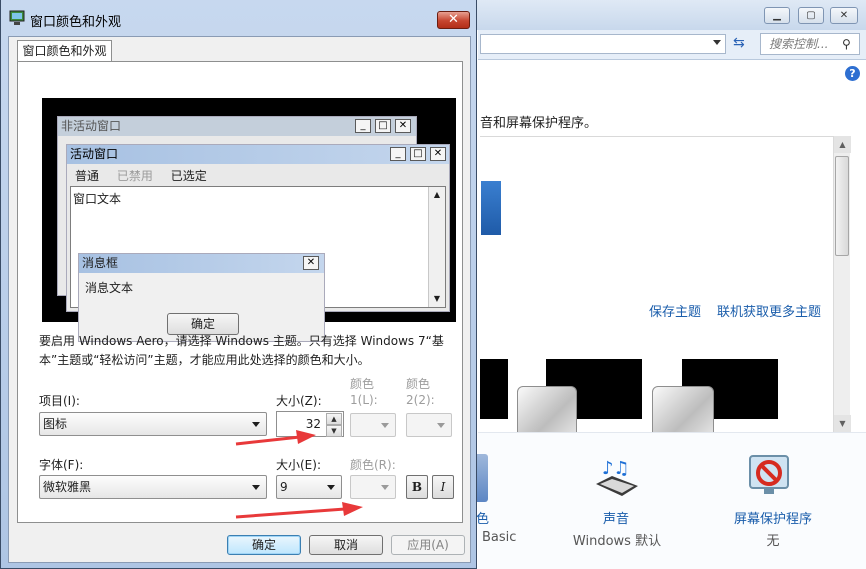  What do you see at coordinates (299, 474) in the screenshot?
I see `annotation-arrows` at bounding box center [299, 474].